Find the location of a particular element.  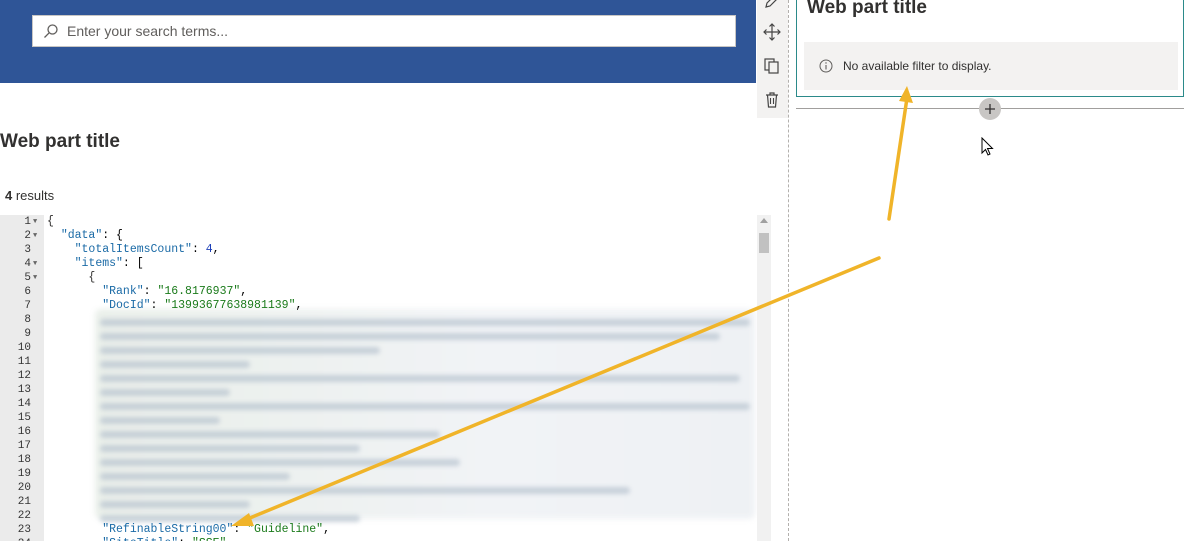

duplicate-icon is located at coordinates (772, 66).